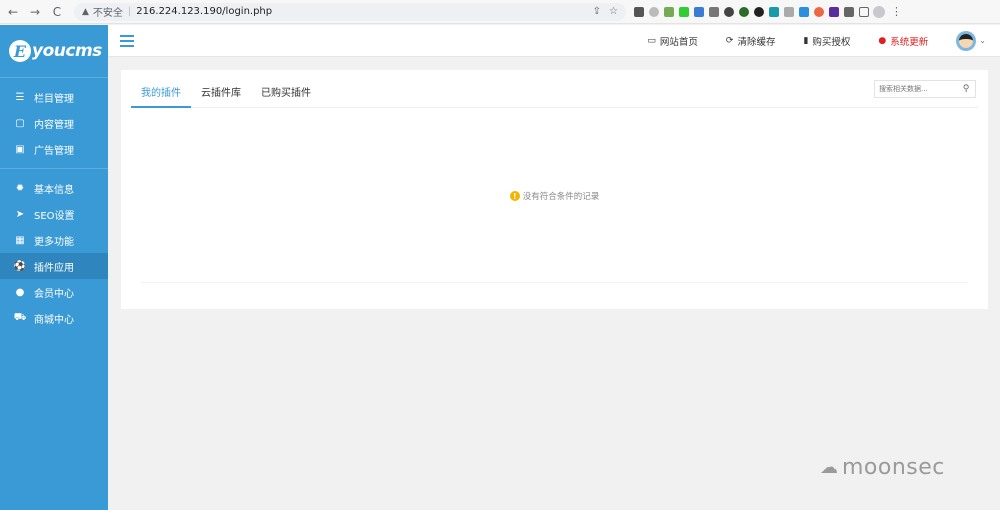  Describe the element at coordinates (20, 97) in the screenshot. I see `list-icon: ☰` at that location.